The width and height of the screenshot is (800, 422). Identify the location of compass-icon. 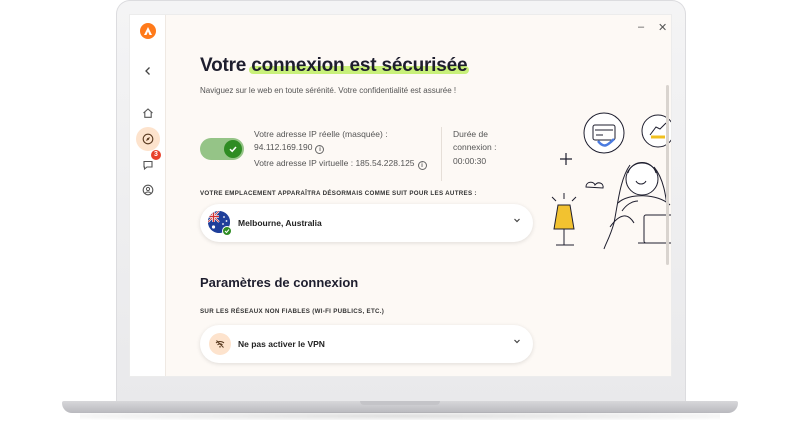
(148, 139).